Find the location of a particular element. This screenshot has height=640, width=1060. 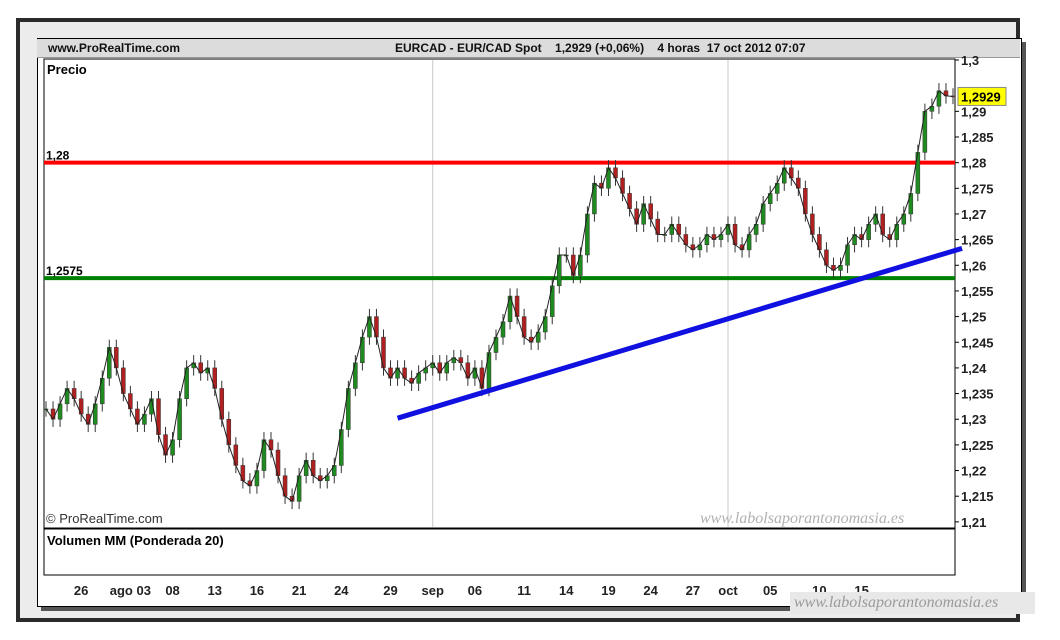

volume-panel-title: Volumen MM (Ponderada 20) is located at coordinates (135, 540).